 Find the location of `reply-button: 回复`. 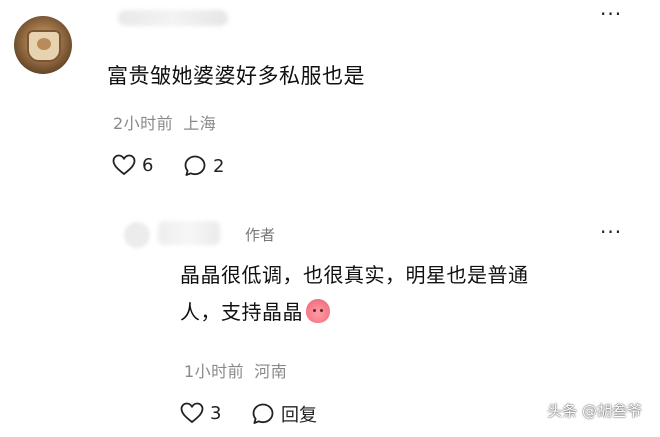

reply-button: 回复 is located at coordinates (284, 414).